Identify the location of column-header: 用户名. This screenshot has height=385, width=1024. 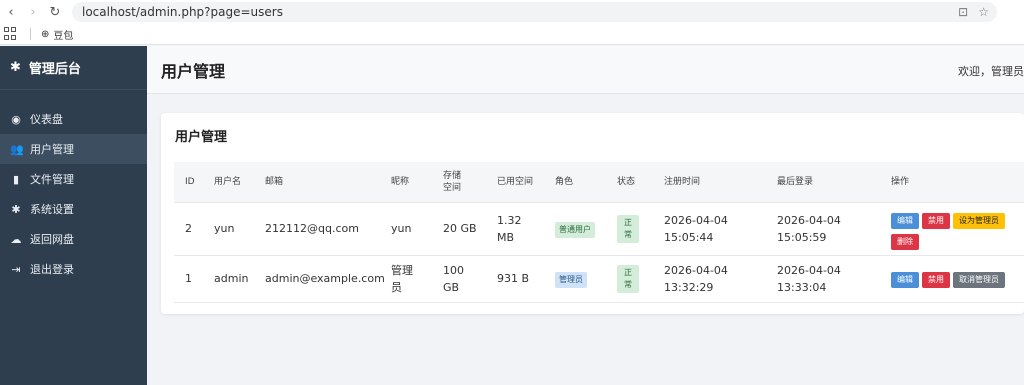
(228, 181).